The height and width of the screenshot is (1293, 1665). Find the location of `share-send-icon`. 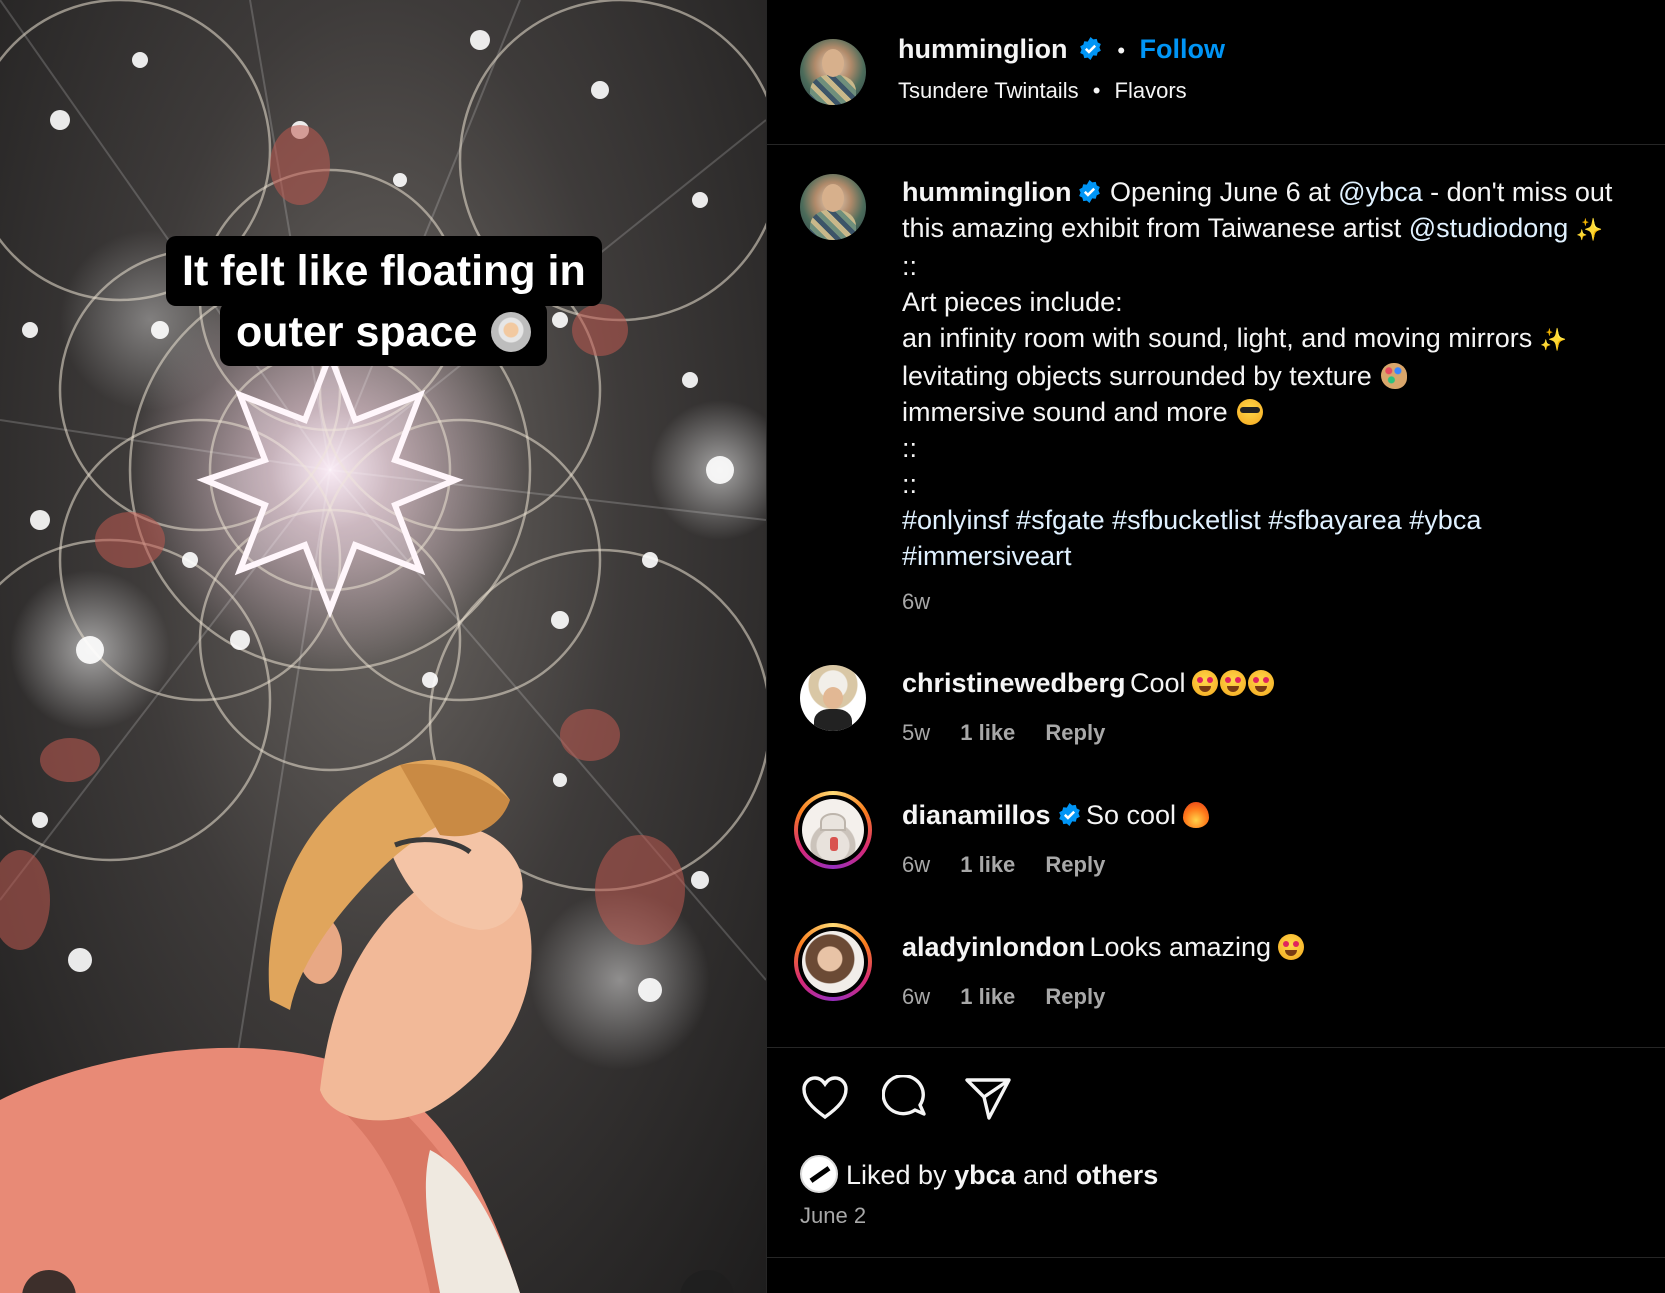

share-send-icon is located at coordinates (988, 1099).